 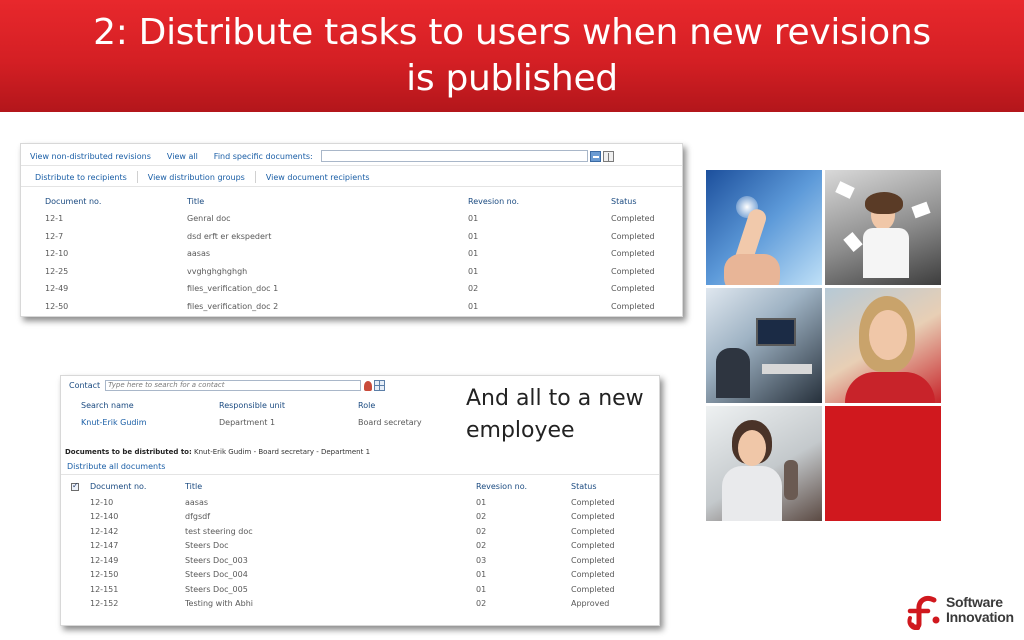 I want to click on photo-woman-at-desk, so click(x=764, y=463).